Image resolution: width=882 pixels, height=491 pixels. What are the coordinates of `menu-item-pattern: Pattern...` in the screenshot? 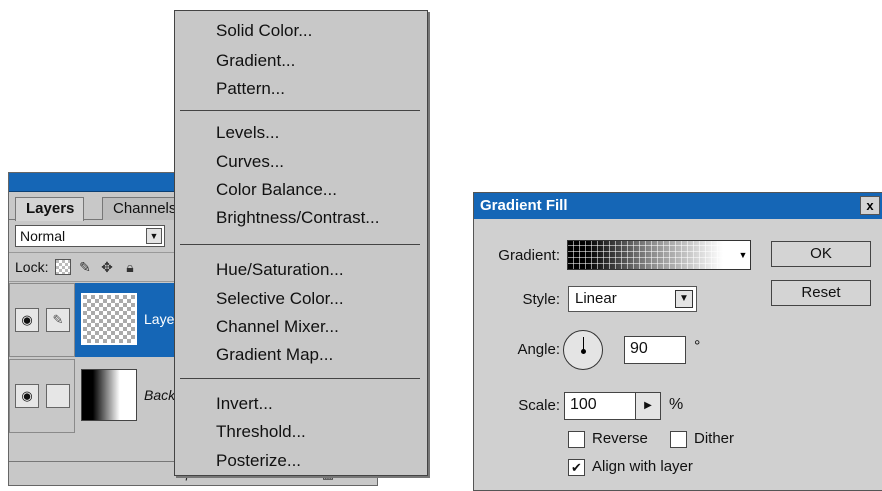 It's located at (250, 89).